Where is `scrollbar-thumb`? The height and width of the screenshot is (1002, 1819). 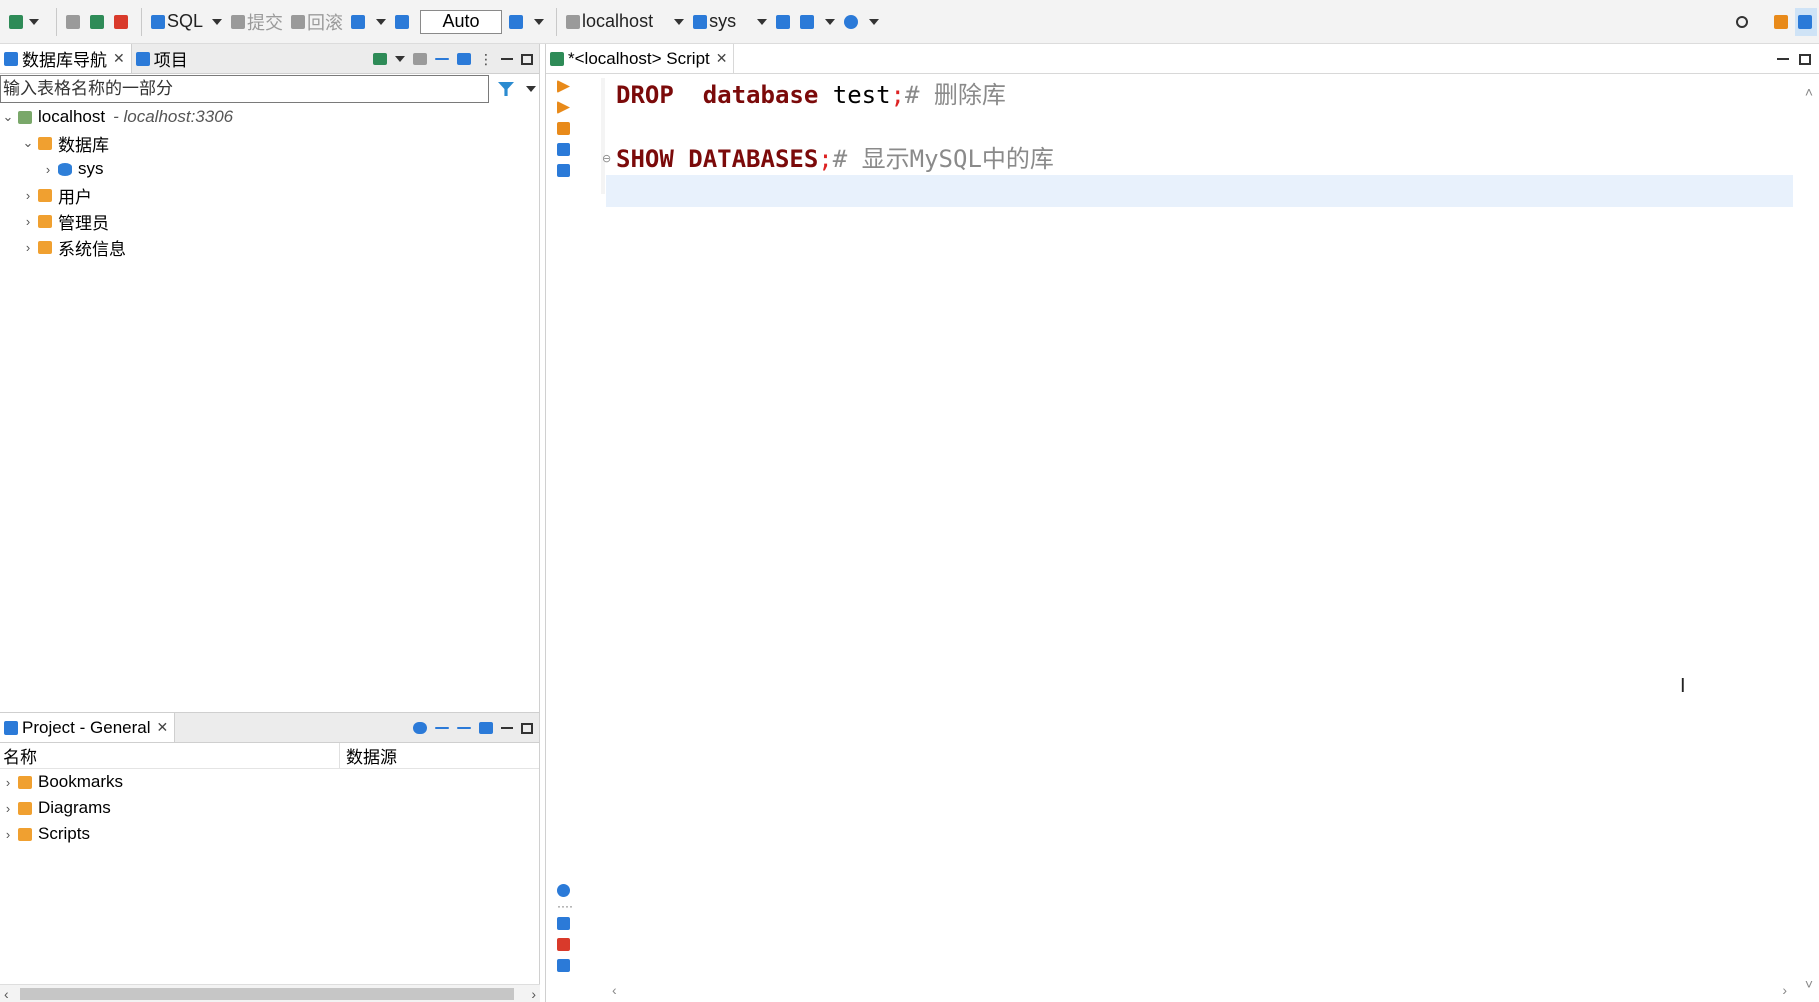
scrollbar-thumb is located at coordinates (267, 994).